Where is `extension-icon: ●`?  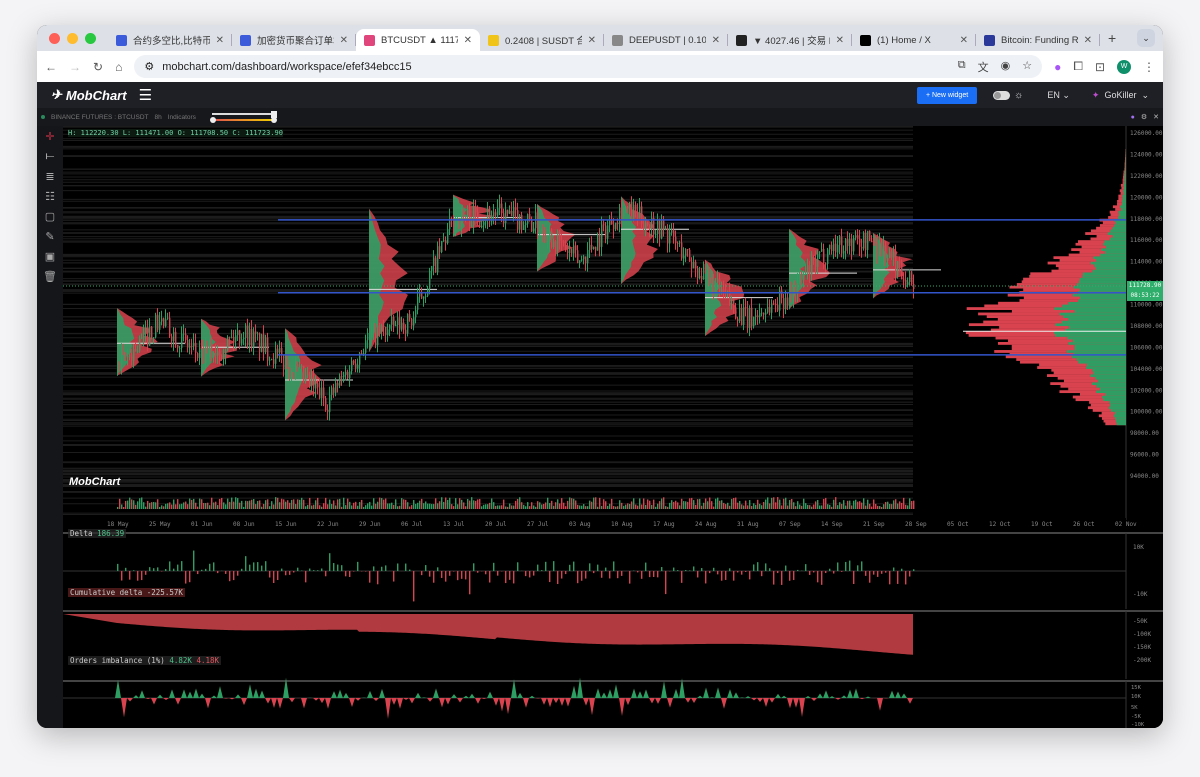
extension-icon: ● is located at coordinates (1057, 67).